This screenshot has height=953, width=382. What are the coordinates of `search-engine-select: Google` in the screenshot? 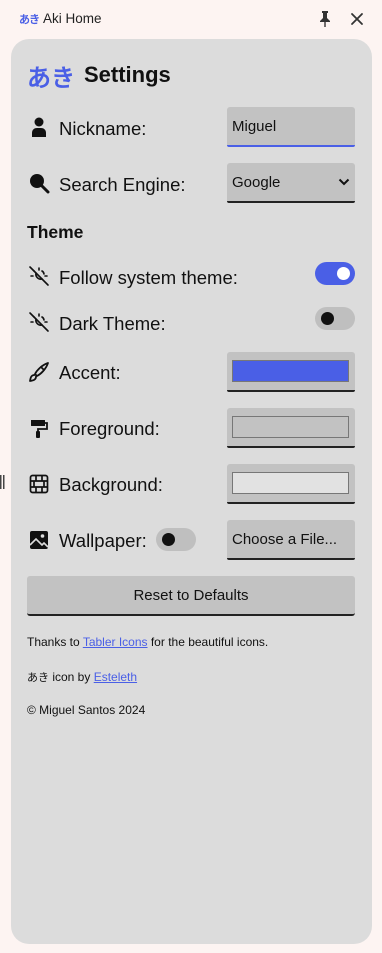 It's located at (291, 183).